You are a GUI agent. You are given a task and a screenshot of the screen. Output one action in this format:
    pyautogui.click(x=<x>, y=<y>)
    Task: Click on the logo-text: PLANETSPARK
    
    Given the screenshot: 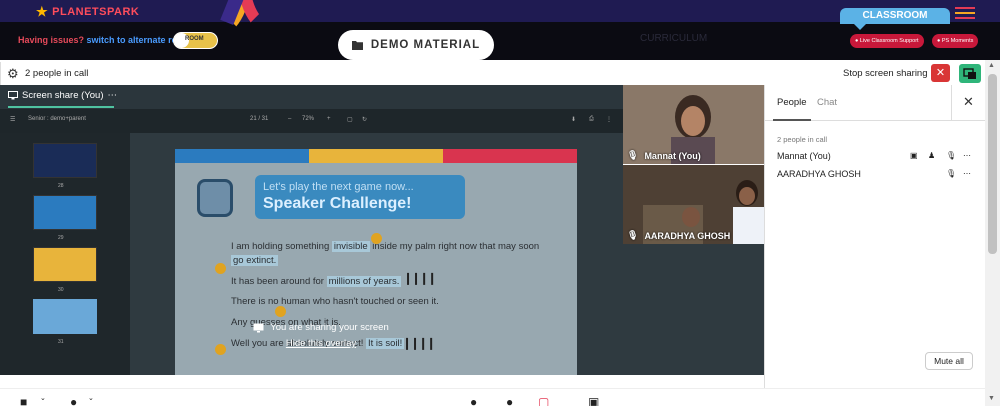 What is the action you would take?
    pyautogui.click(x=96, y=12)
    